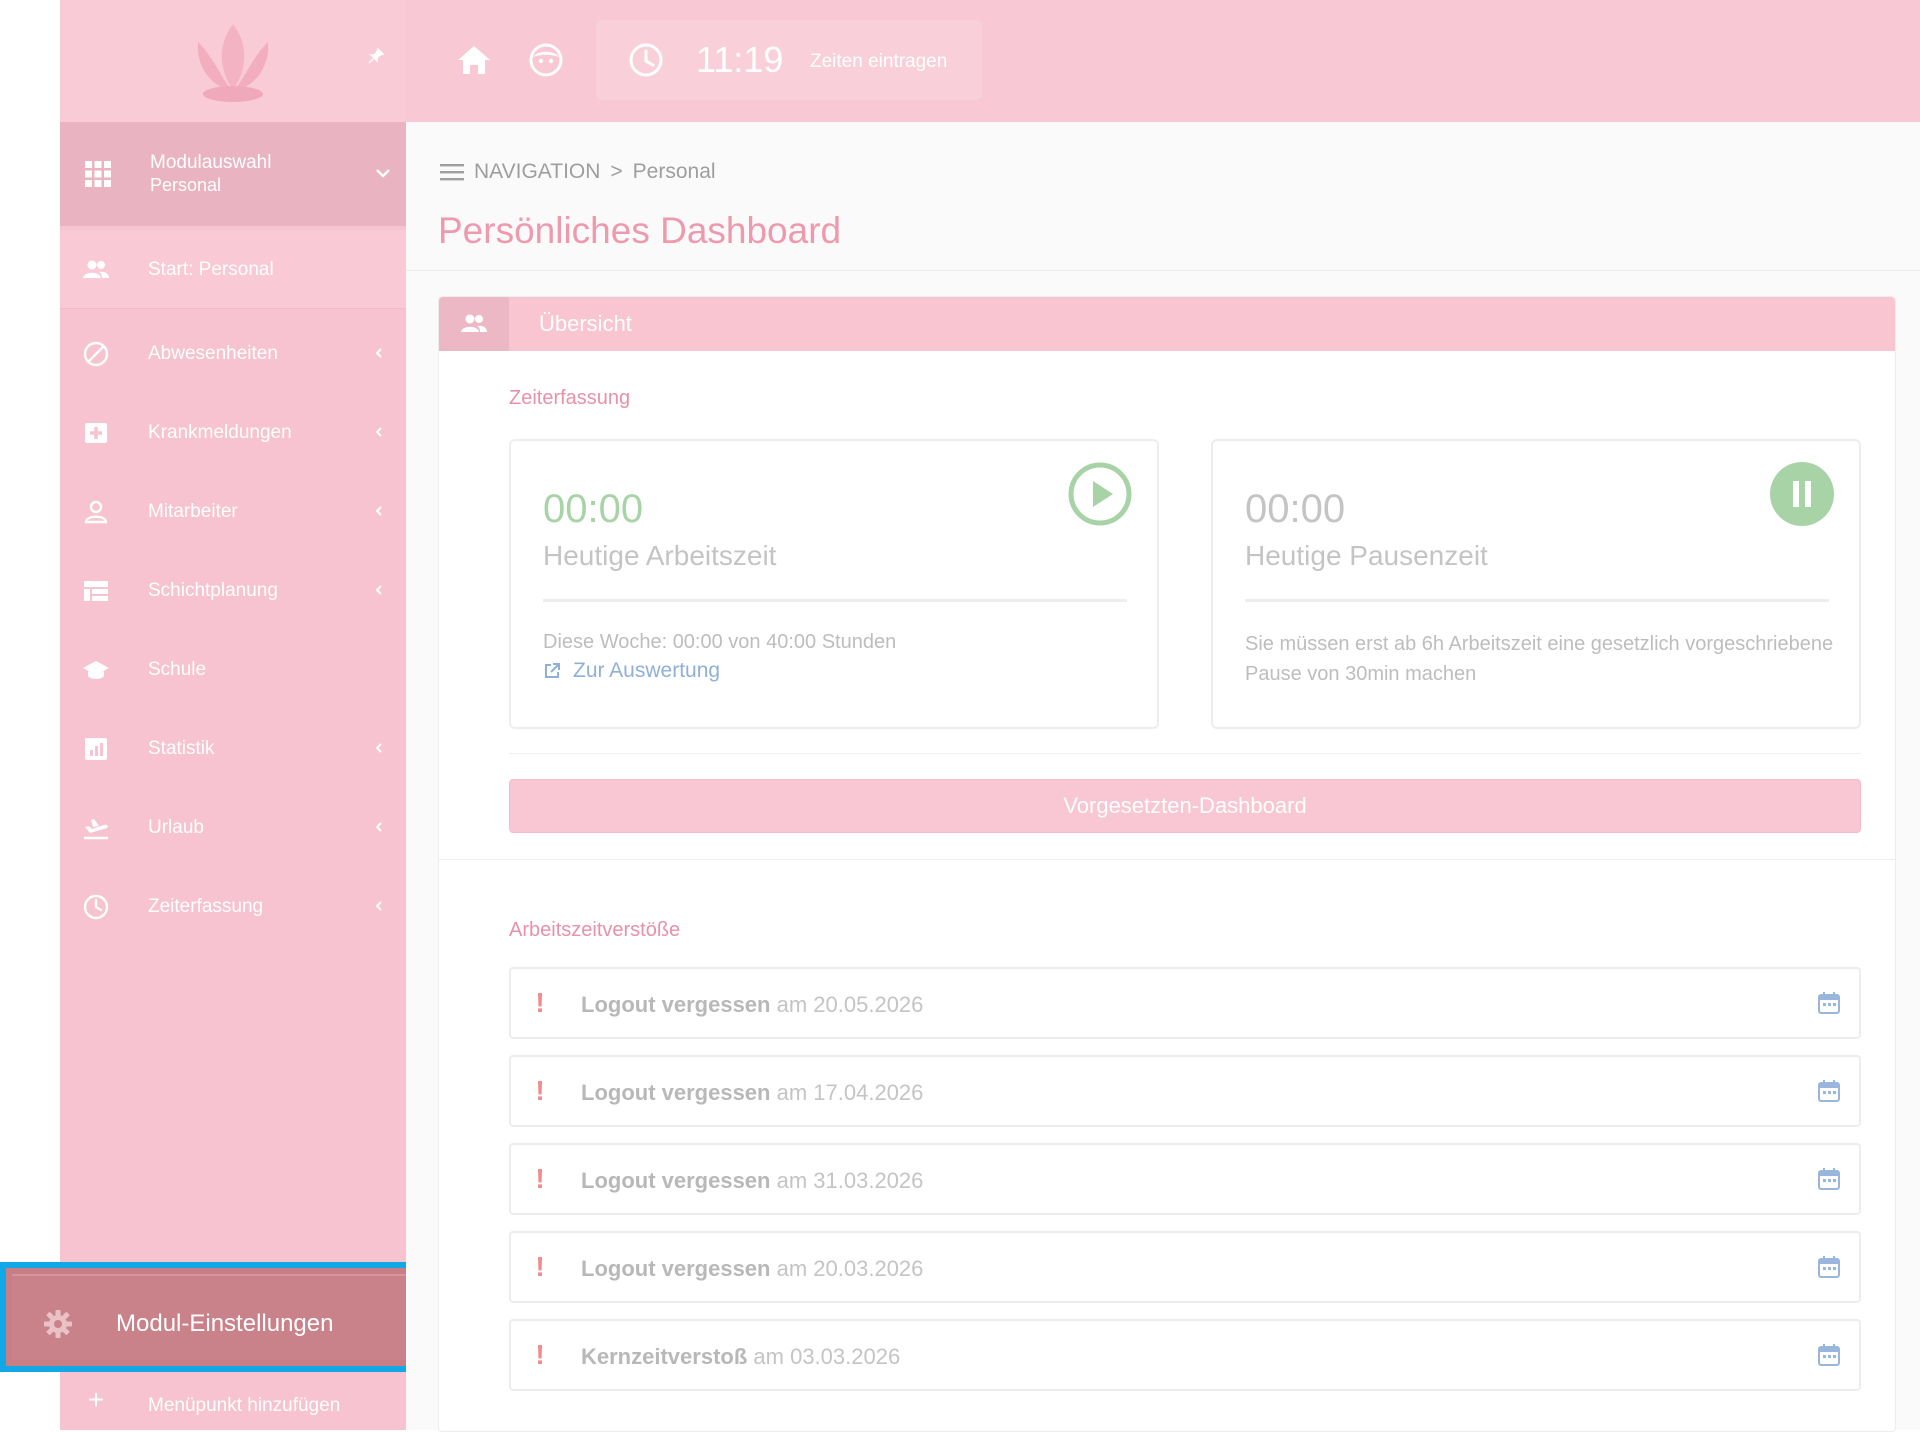 The height and width of the screenshot is (1432, 1920). I want to click on pause-time-value: 00:00, so click(1295, 509).